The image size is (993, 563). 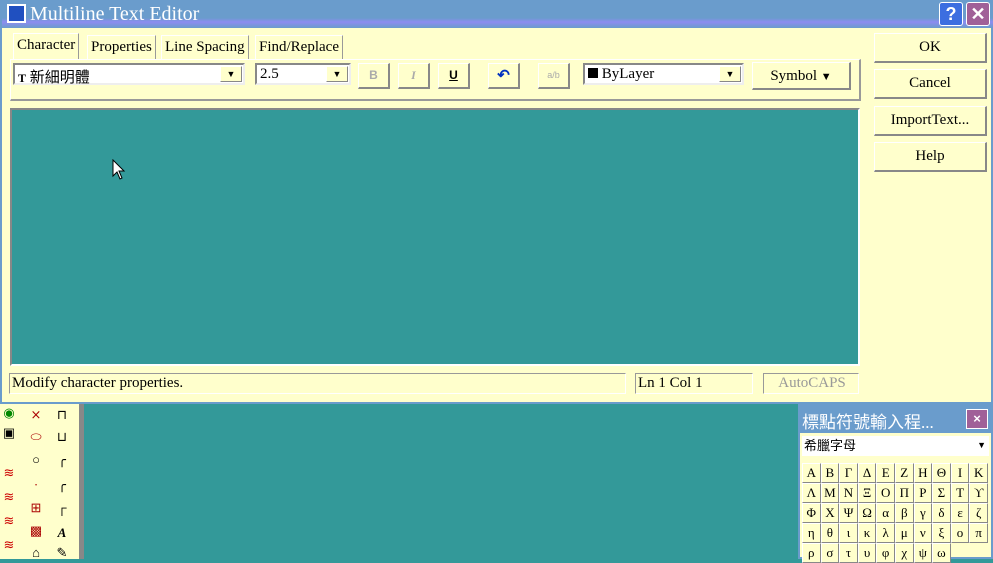 I want to click on ellipse-icon: ⬭, so click(x=36, y=437).